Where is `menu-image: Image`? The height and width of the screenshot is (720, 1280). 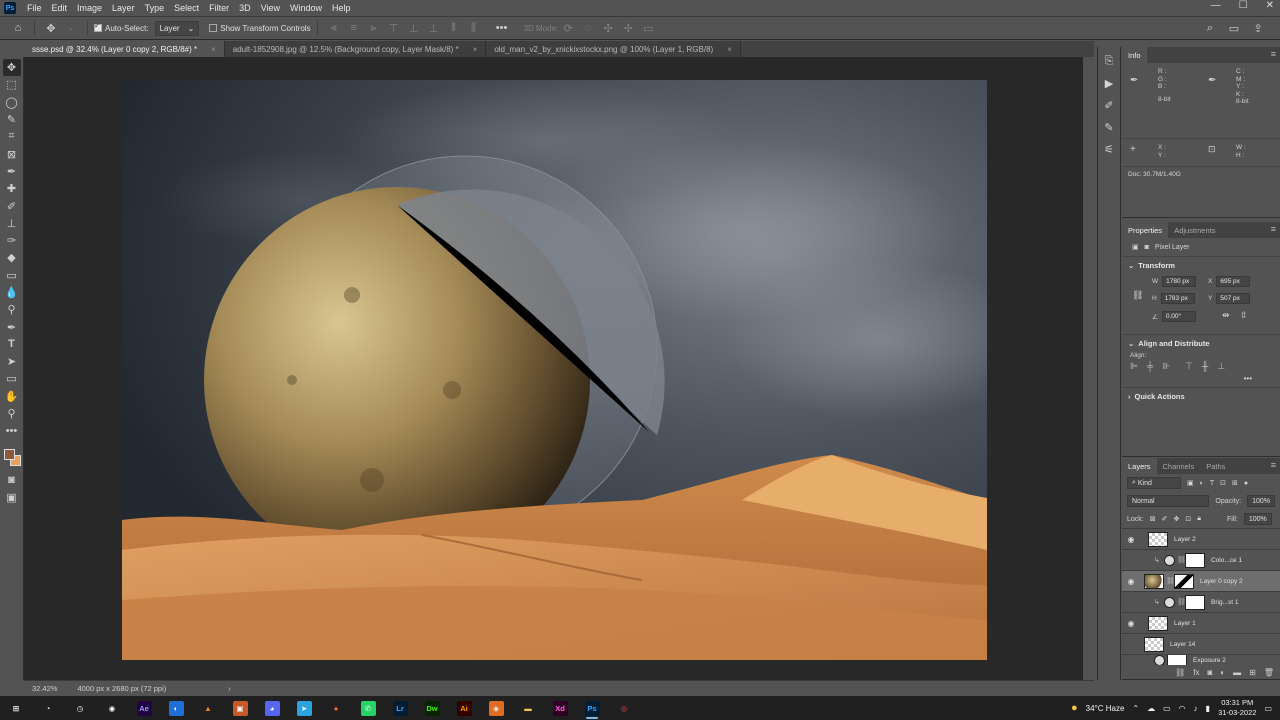
menu-image: Image is located at coordinates (89, 8).